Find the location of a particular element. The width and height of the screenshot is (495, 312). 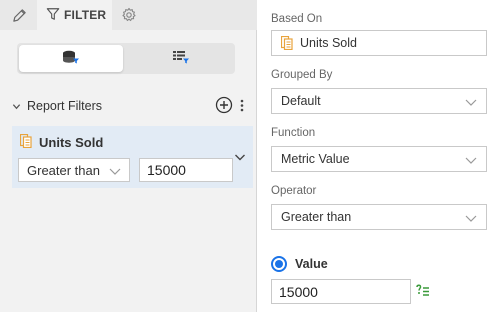

table-filter-toggle is located at coordinates (181, 58).